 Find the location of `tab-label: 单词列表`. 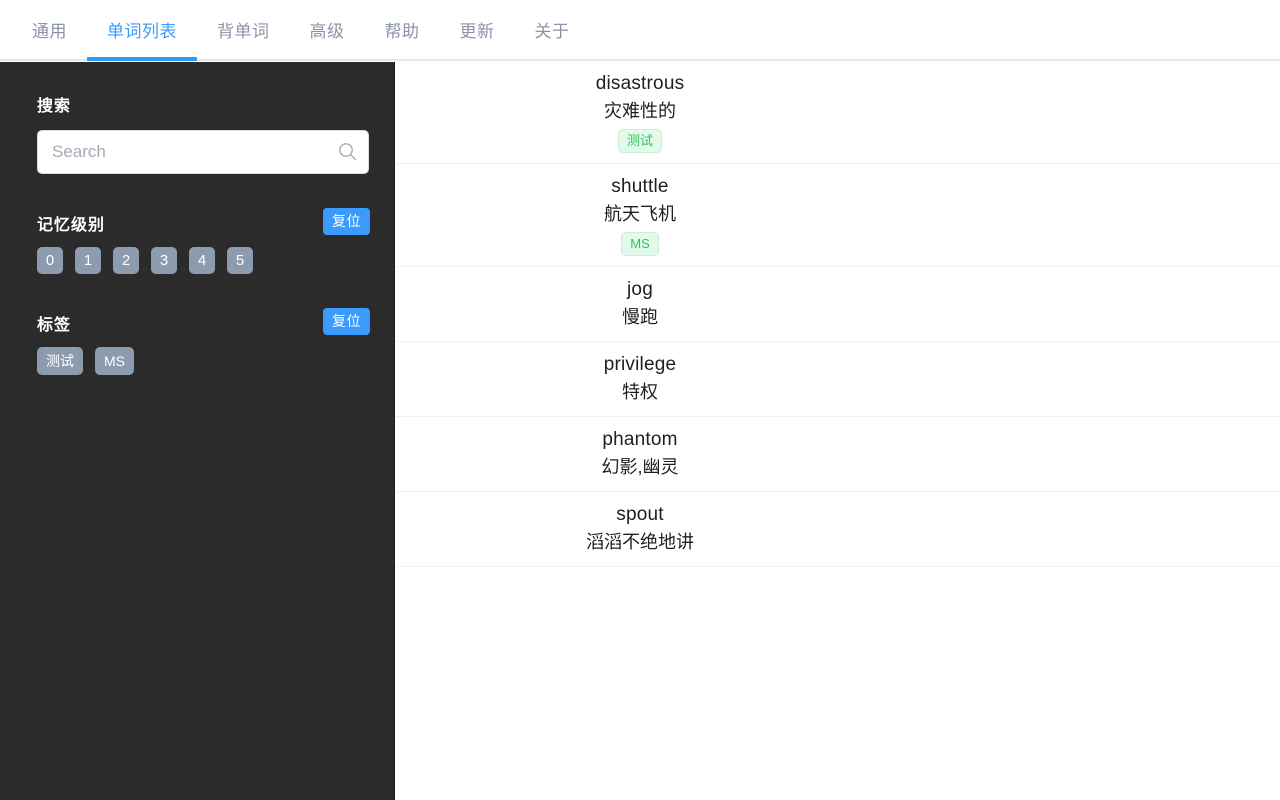

tab-label: 单词列表 is located at coordinates (142, 31).